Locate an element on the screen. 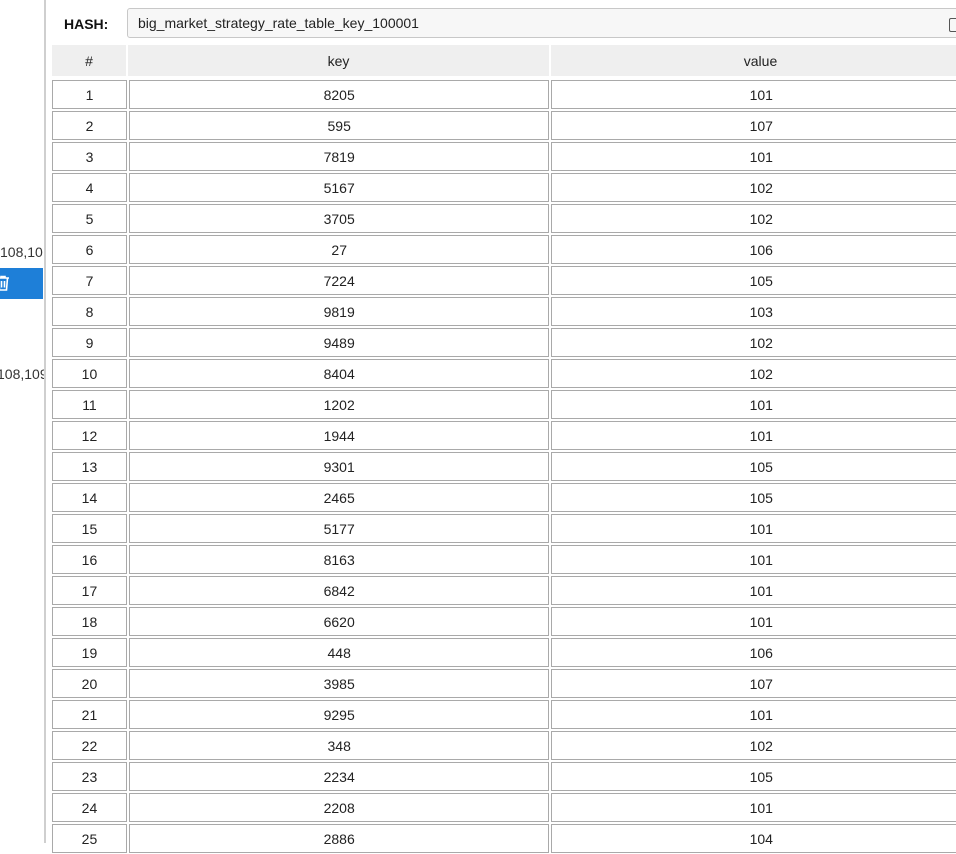  key-cell: 595 is located at coordinates (339, 125).